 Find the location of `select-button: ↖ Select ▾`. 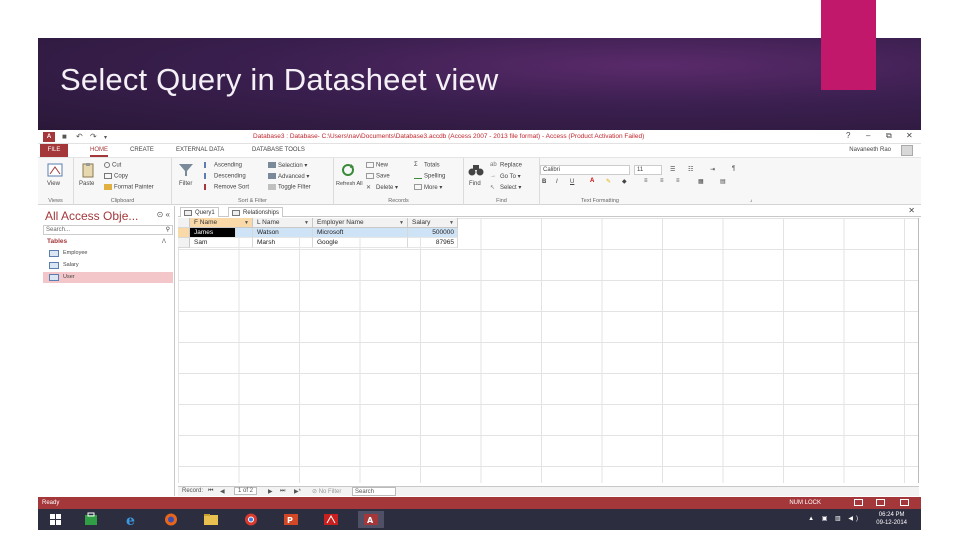

select-button: ↖ Select ▾ is located at coordinates (505, 187).